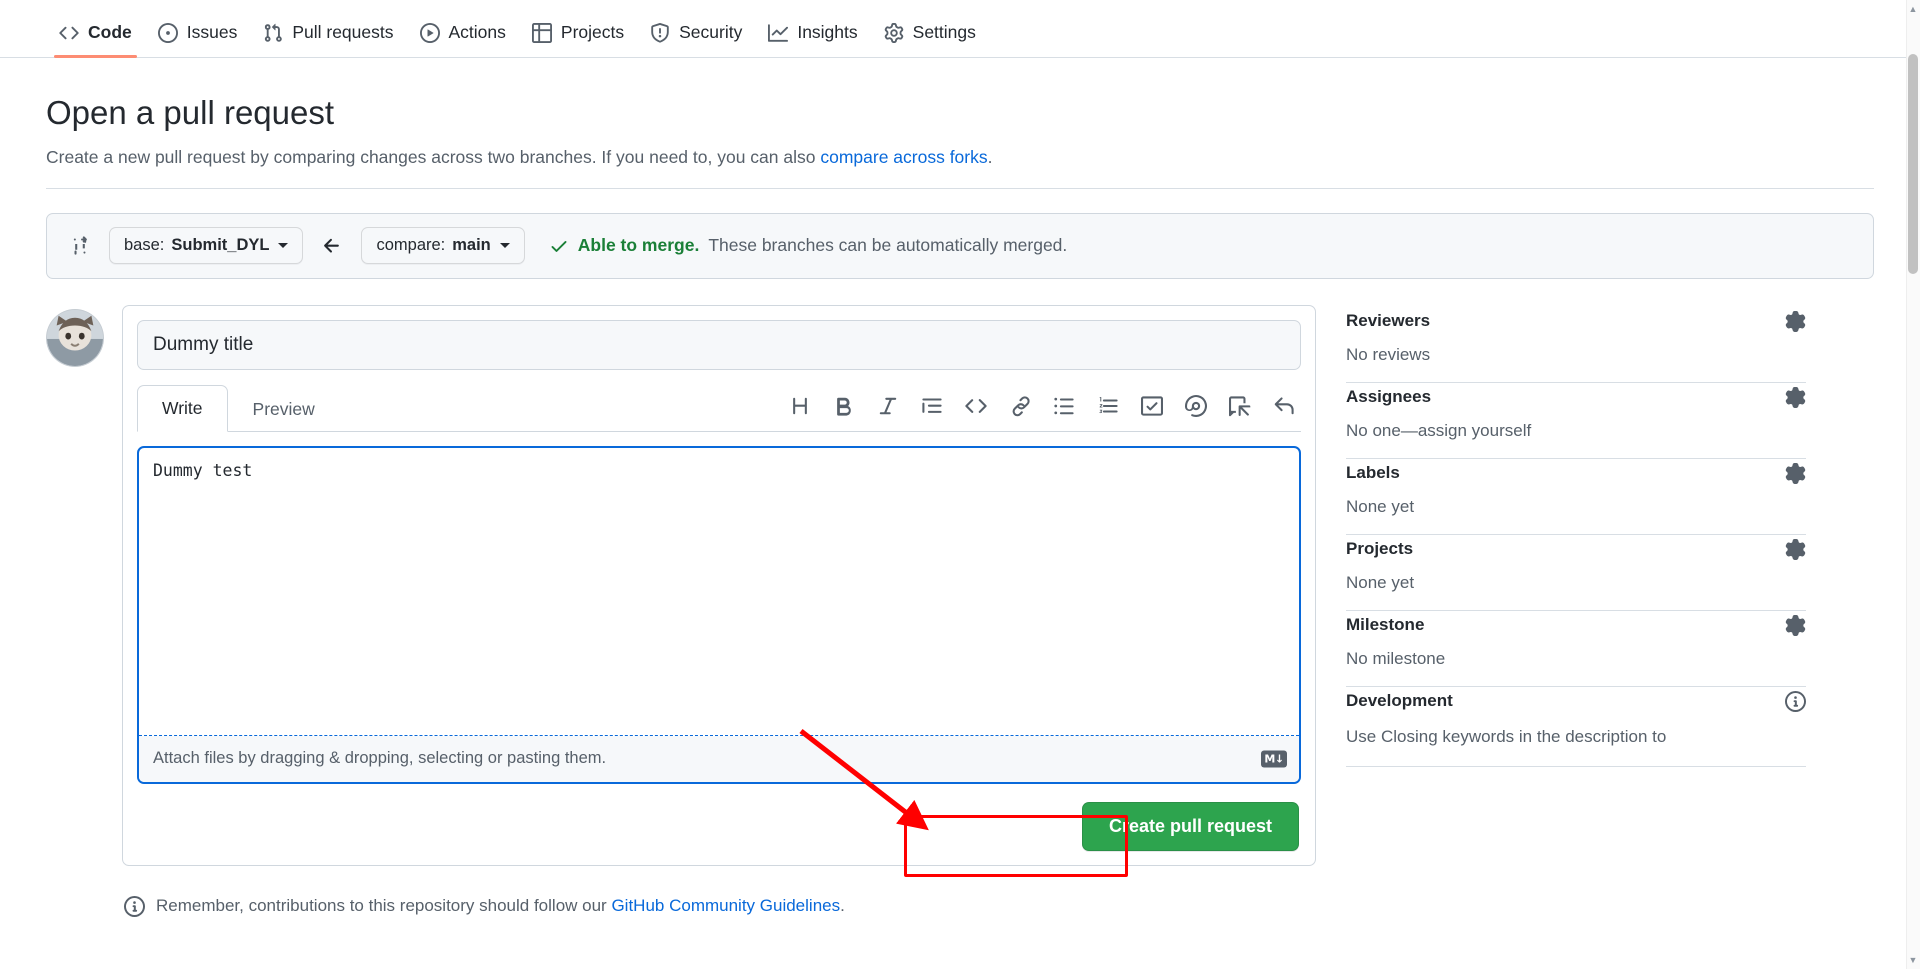 This screenshot has height=969, width=1920. I want to click on sidebar-labels-value: None yet, so click(1380, 506).